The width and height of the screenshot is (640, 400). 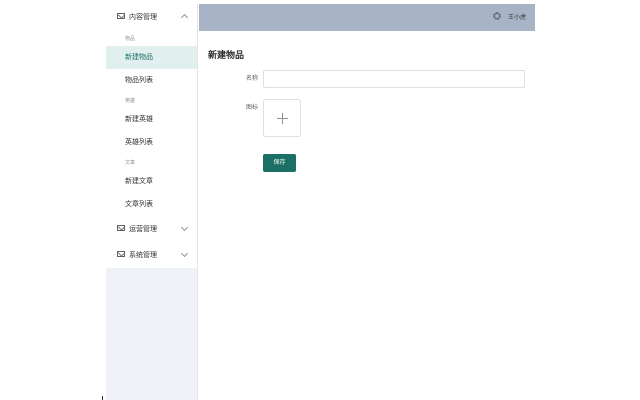 What do you see at coordinates (143, 255) in the screenshot?
I see `submenu-label: 系统管理` at bounding box center [143, 255].